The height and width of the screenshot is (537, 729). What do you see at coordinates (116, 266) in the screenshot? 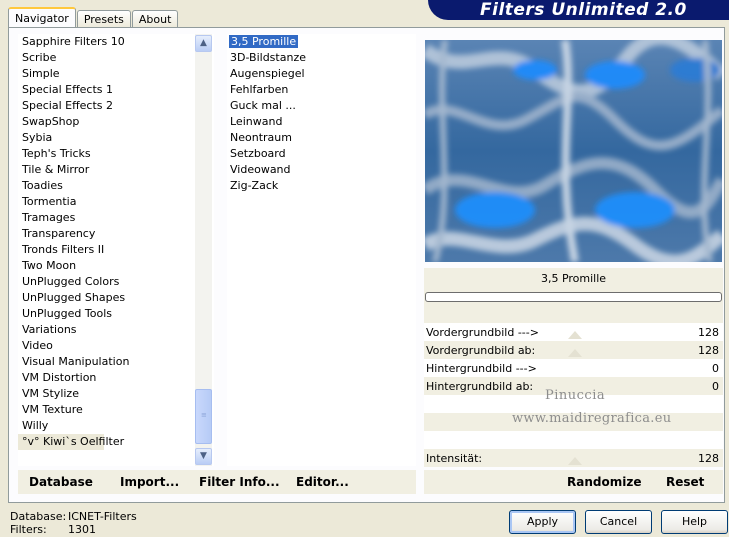
I see `category-item: Two Moon` at bounding box center [116, 266].